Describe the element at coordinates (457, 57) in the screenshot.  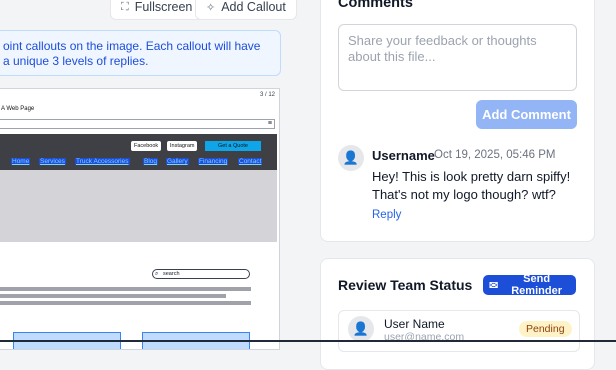
I see `comment-input` at that location.